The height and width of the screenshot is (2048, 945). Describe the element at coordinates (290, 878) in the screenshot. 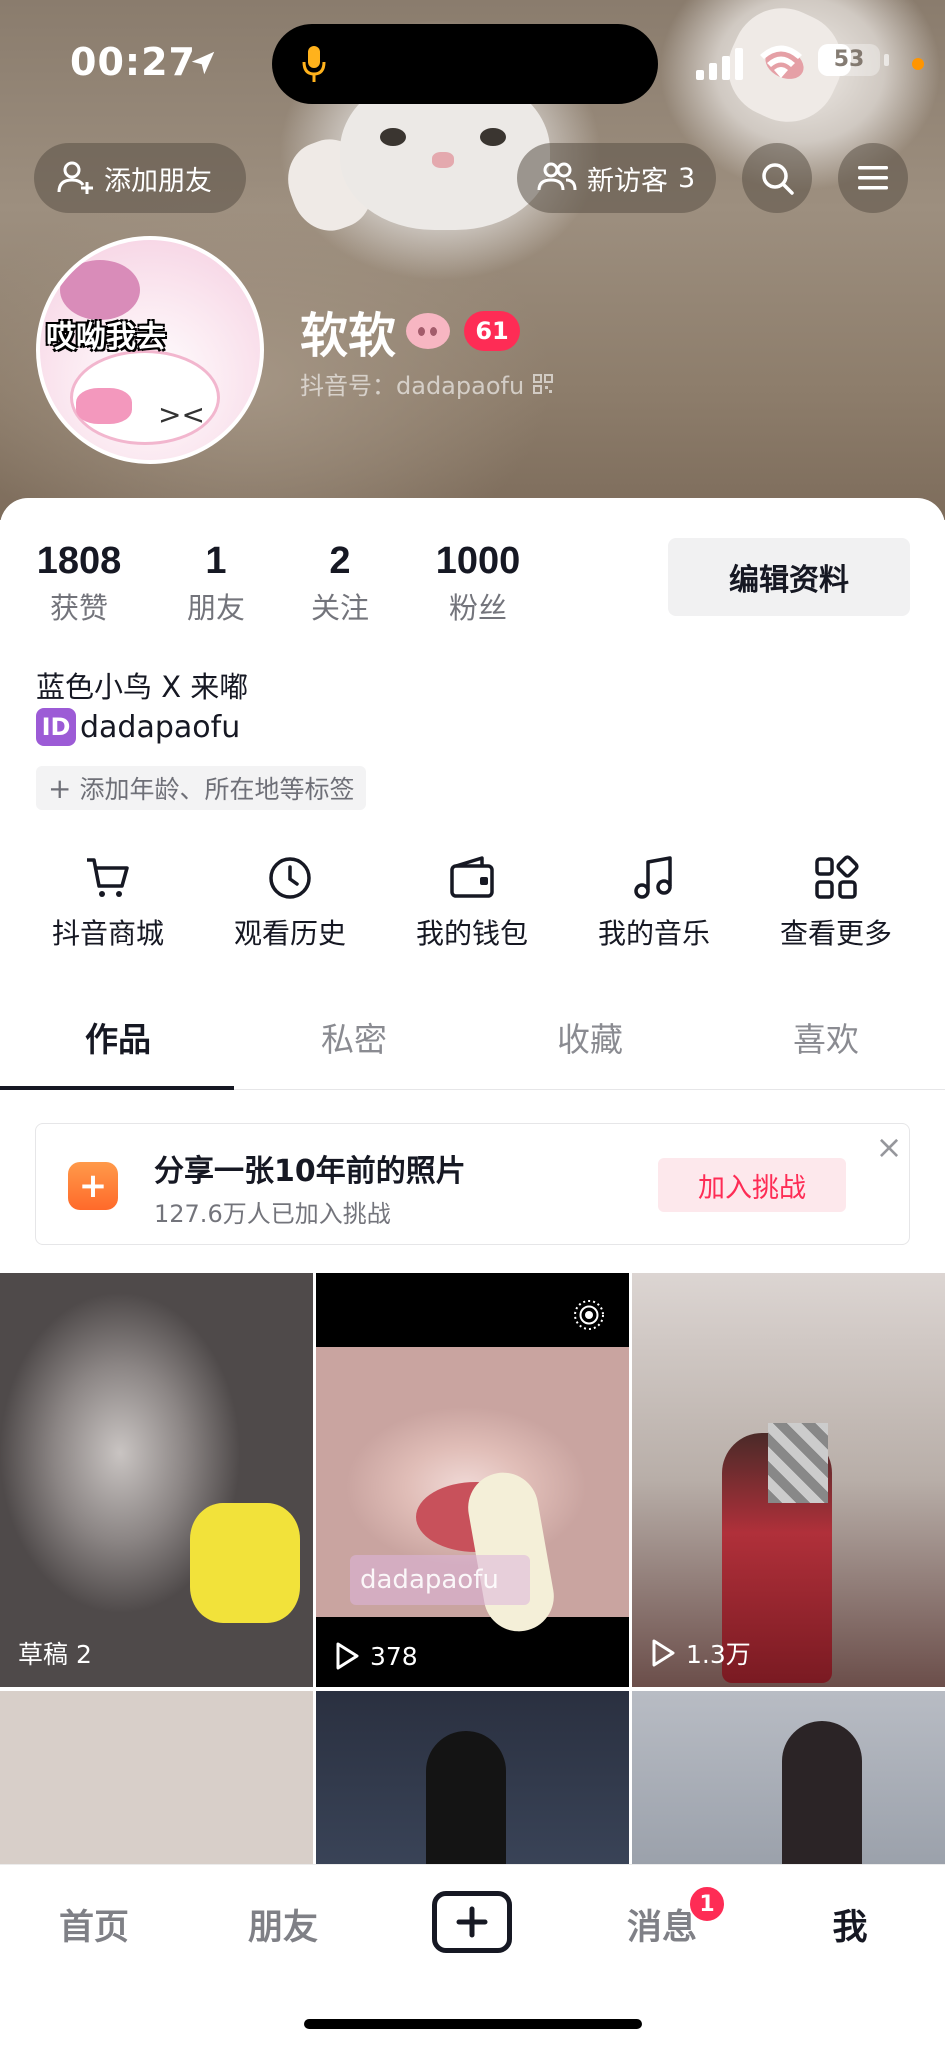

I see `clock-icon` at that location.